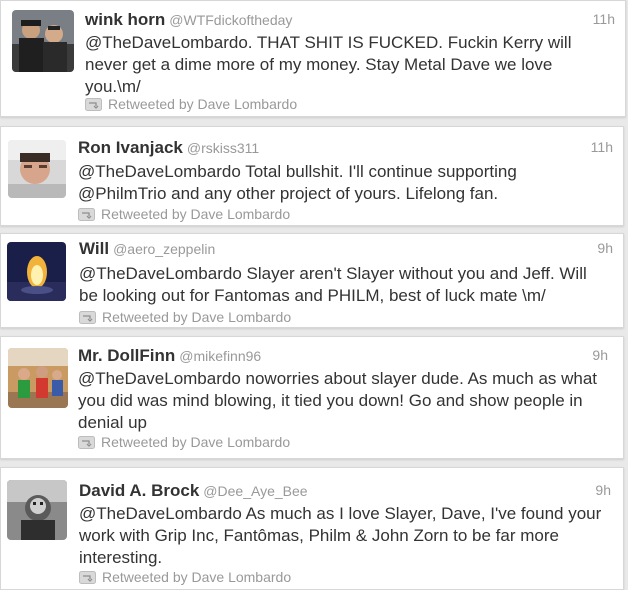 Image resolution: width=628 pixels, height=590 pixels. I want to click on author-handle: @WTFdickoftheday, so click(230, 20).